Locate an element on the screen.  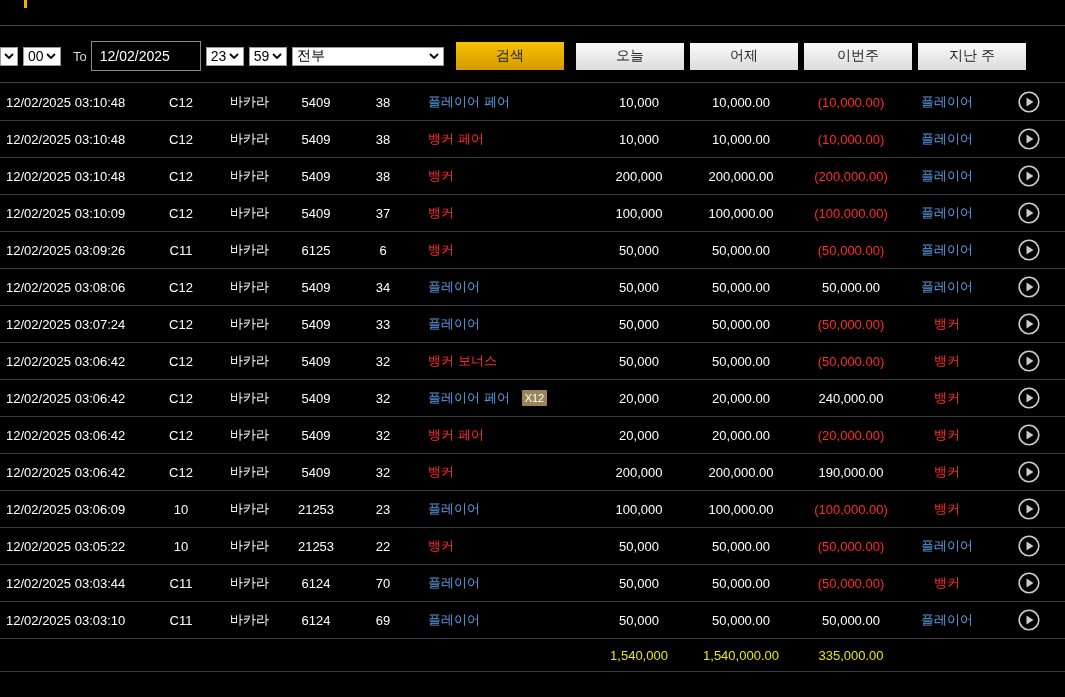
bet-amount: 20,000 is located at coordinates (639, 435).